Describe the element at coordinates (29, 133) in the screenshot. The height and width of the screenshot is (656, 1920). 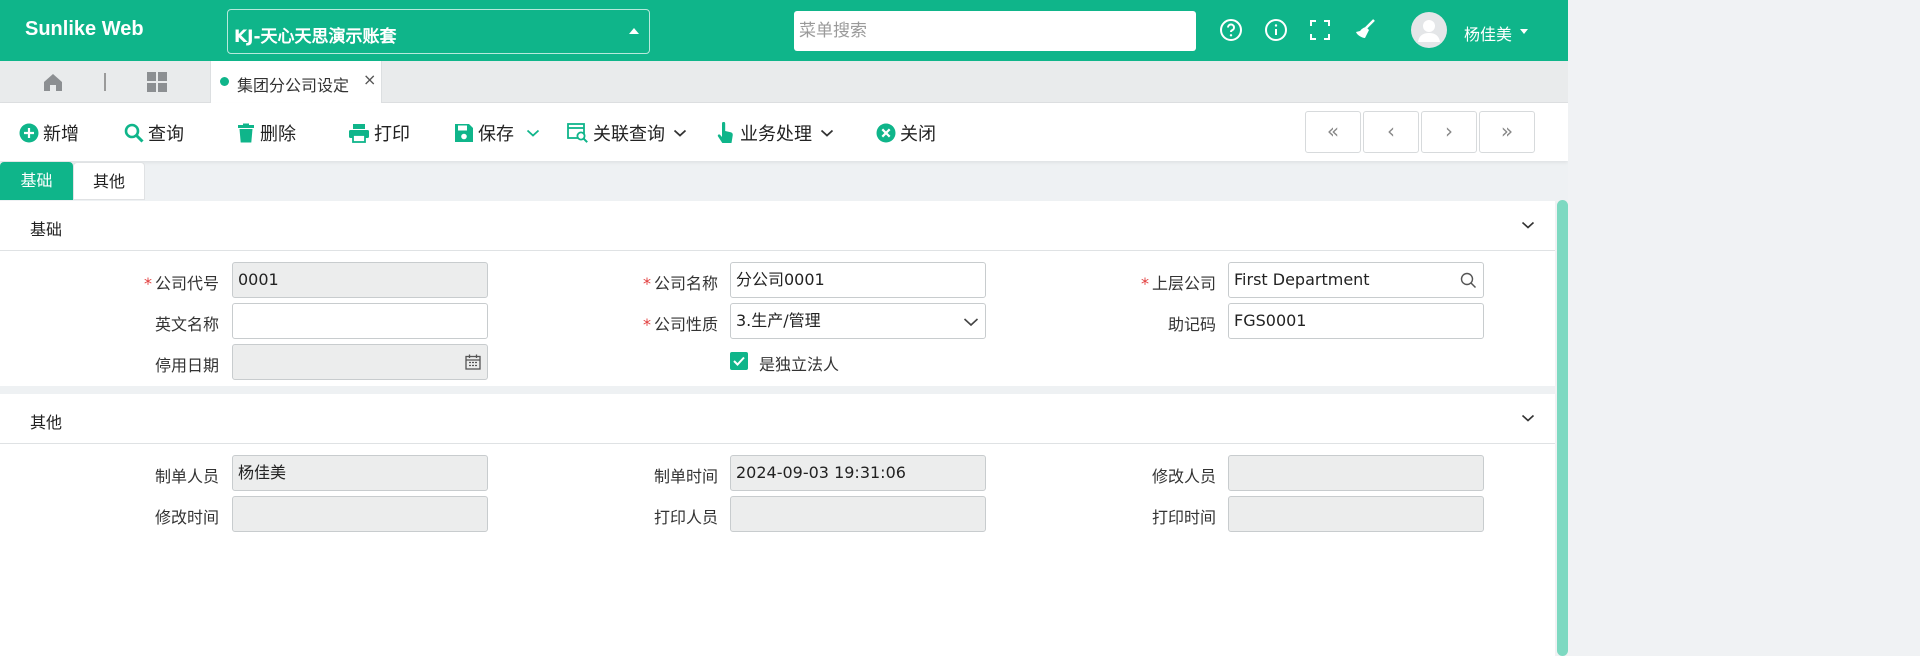
I see `plus-circle-icon` at that location.